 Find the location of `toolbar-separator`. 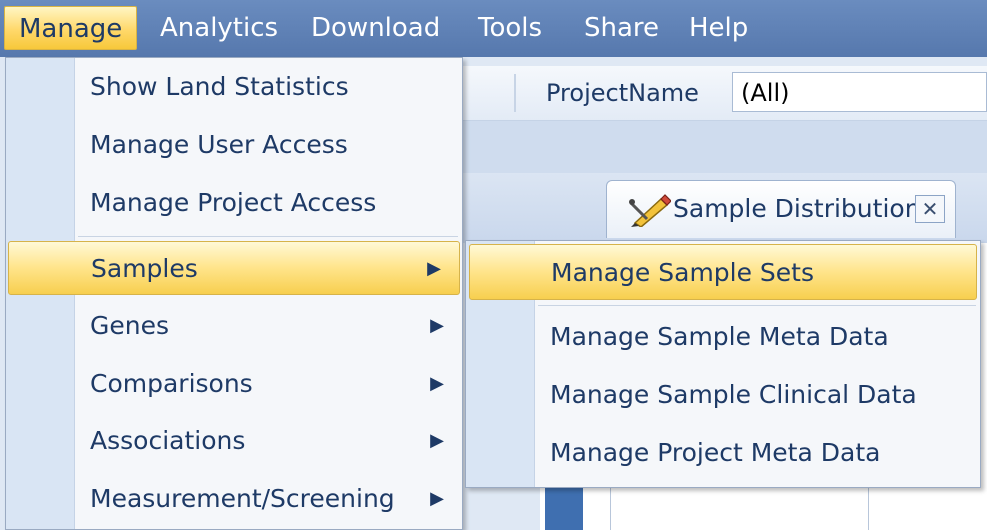

toolbar-separator is located at coordinates (515, 93).